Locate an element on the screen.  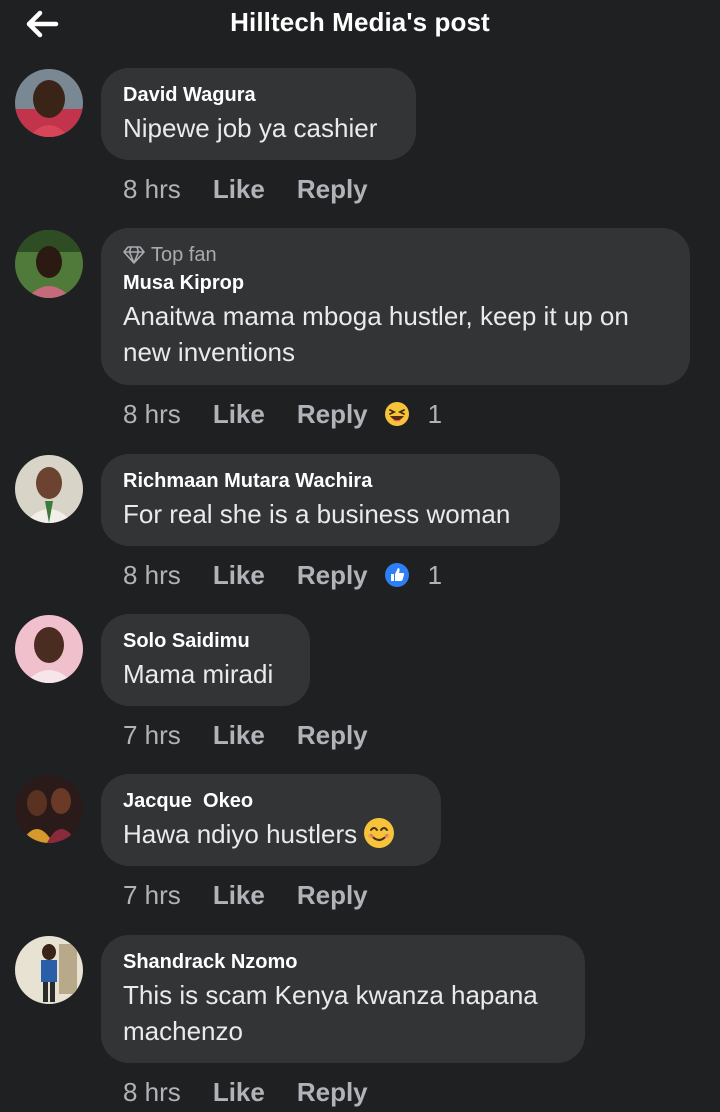
top-fan-badge: Top fan is located at coordinates (395, 255).